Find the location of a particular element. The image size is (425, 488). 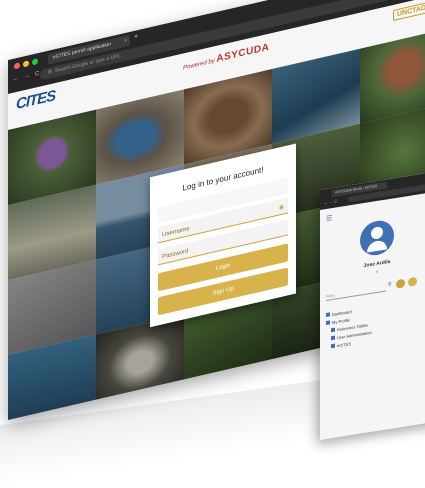

close-dot is located at coordinates (17, 66).